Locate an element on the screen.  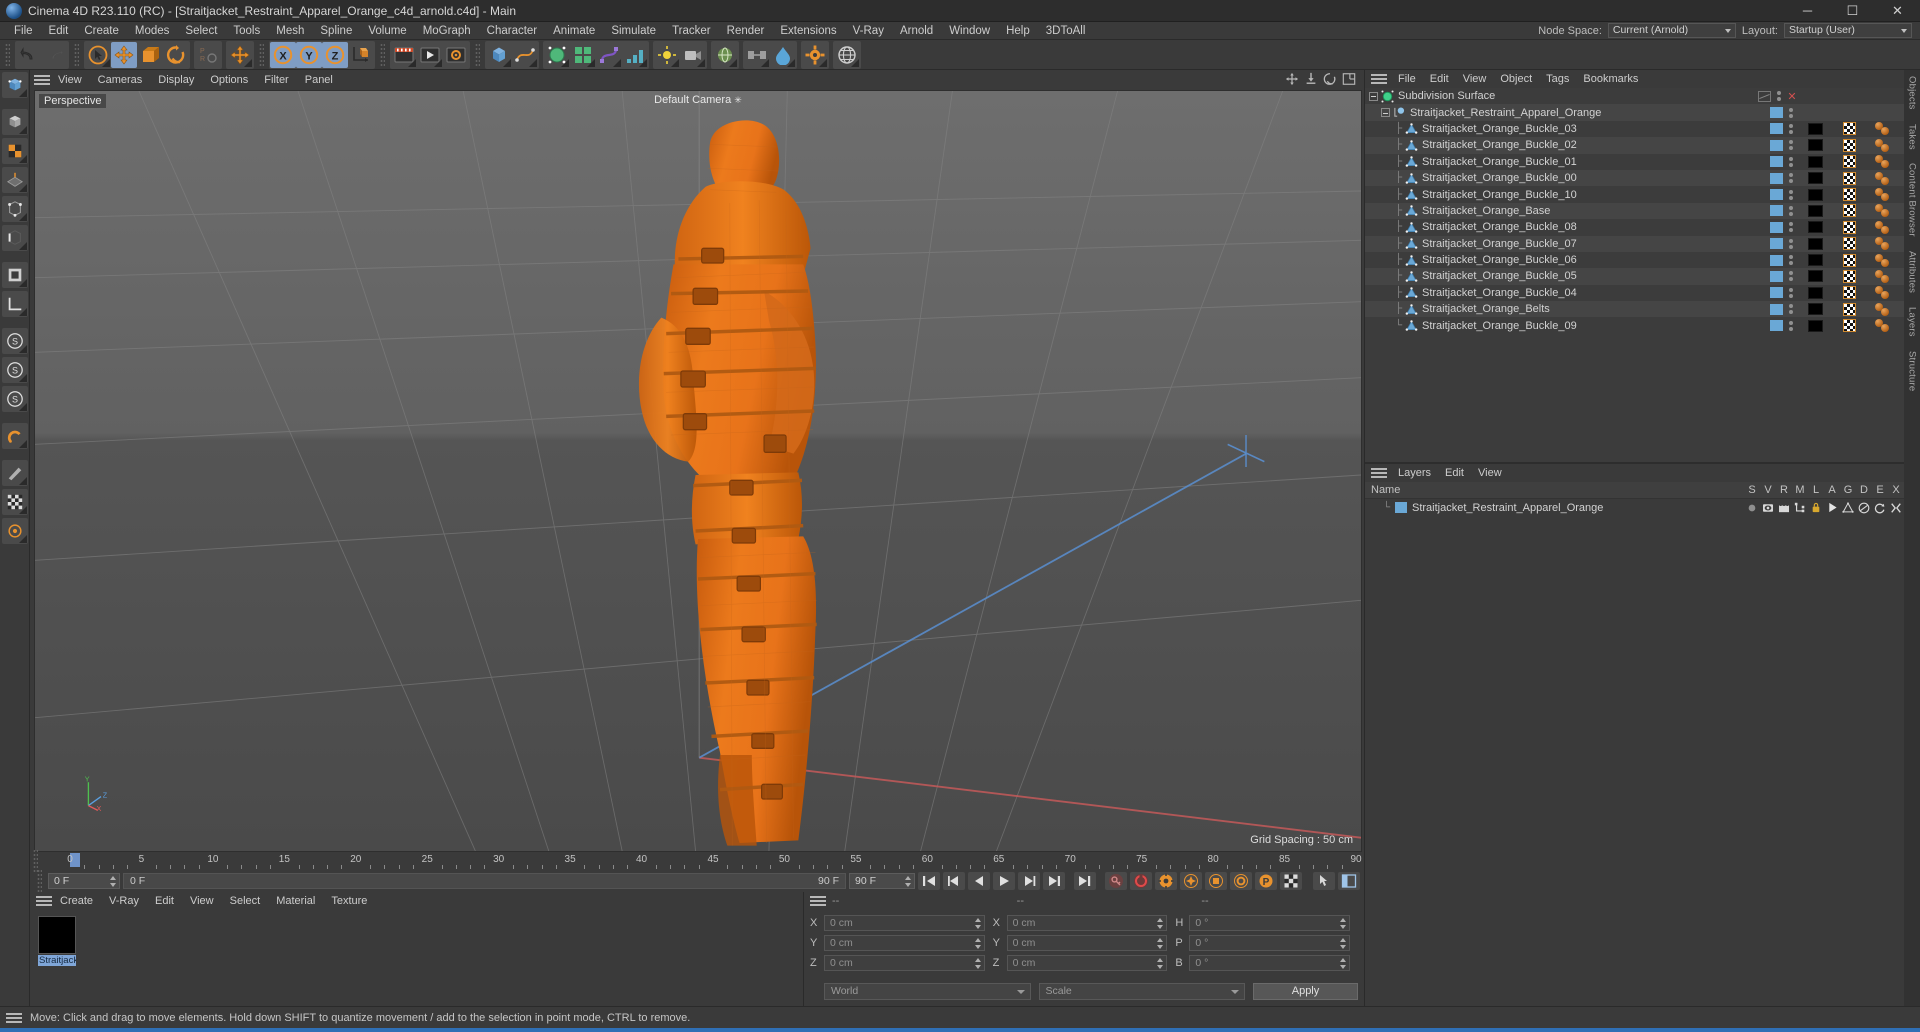
autokey-key-icon is located at coordinates (1116, 881).